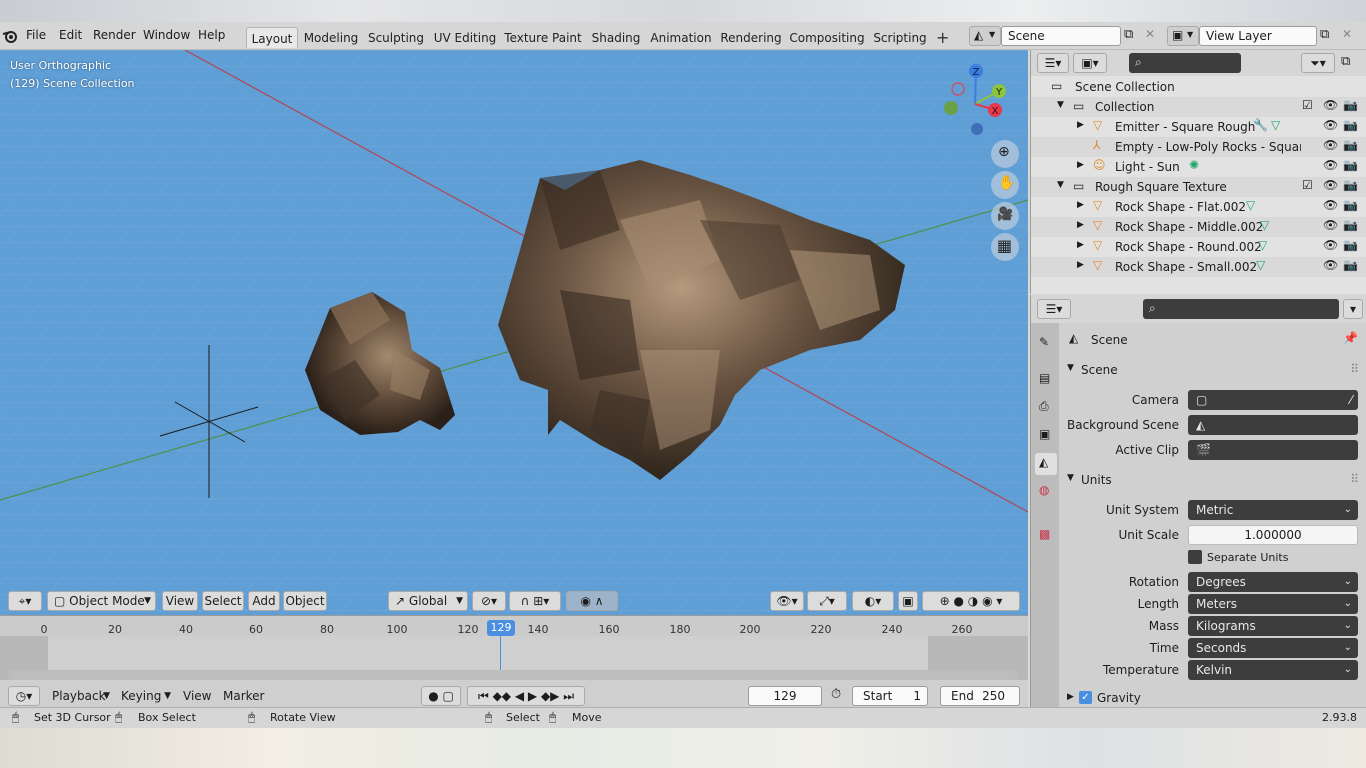  Describe the element at coordinates (1213, 480) in the screenshot. I see `units-section-header: ▼ Units ⠿` at that location.